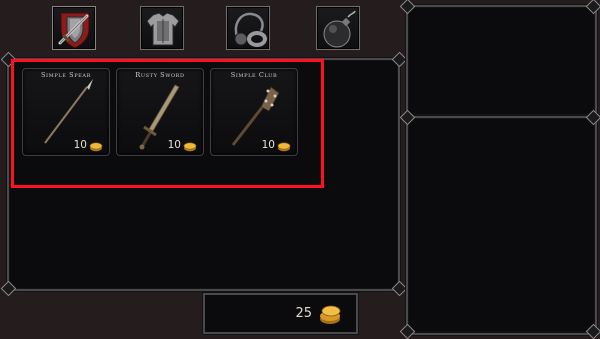 This screenshot has width=600, height=339. I want to click on tab-consumables, so click(338, 28).